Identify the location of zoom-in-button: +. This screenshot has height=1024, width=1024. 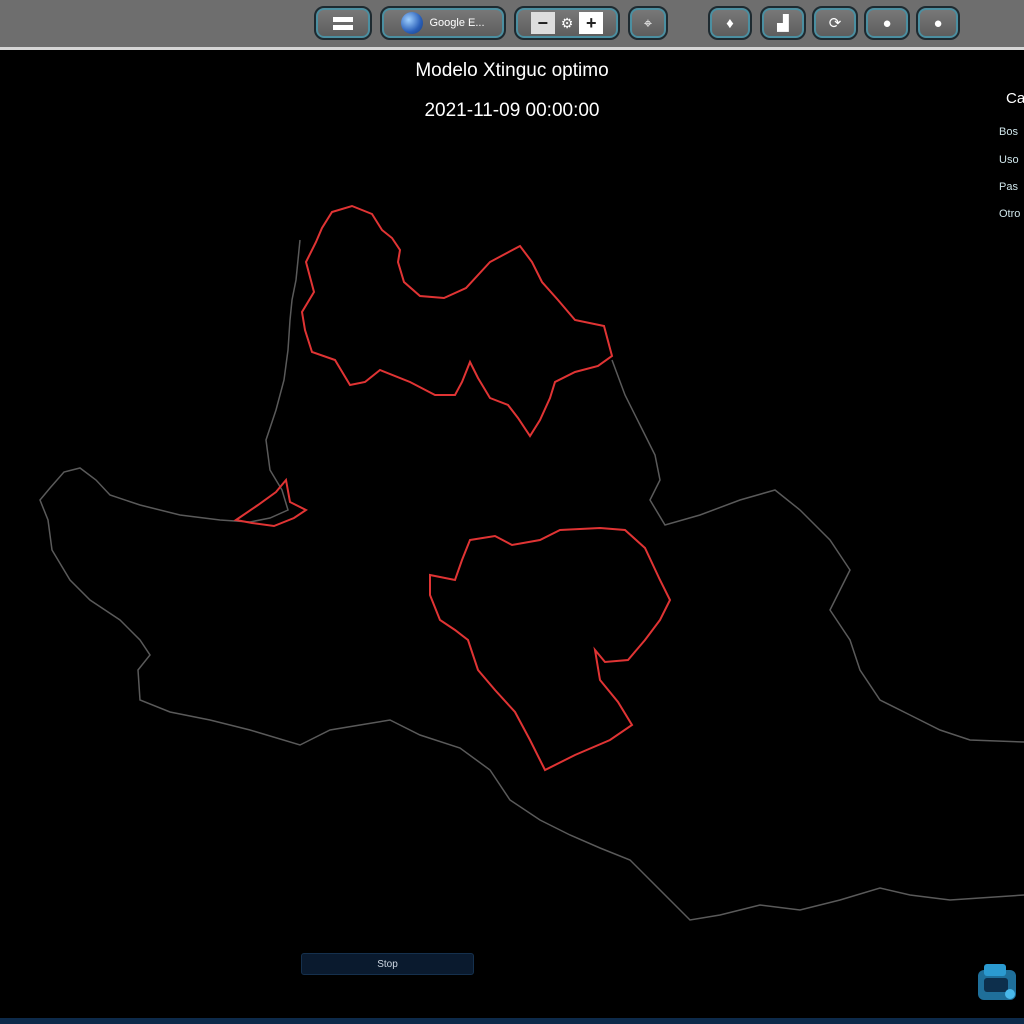
(591, 23).